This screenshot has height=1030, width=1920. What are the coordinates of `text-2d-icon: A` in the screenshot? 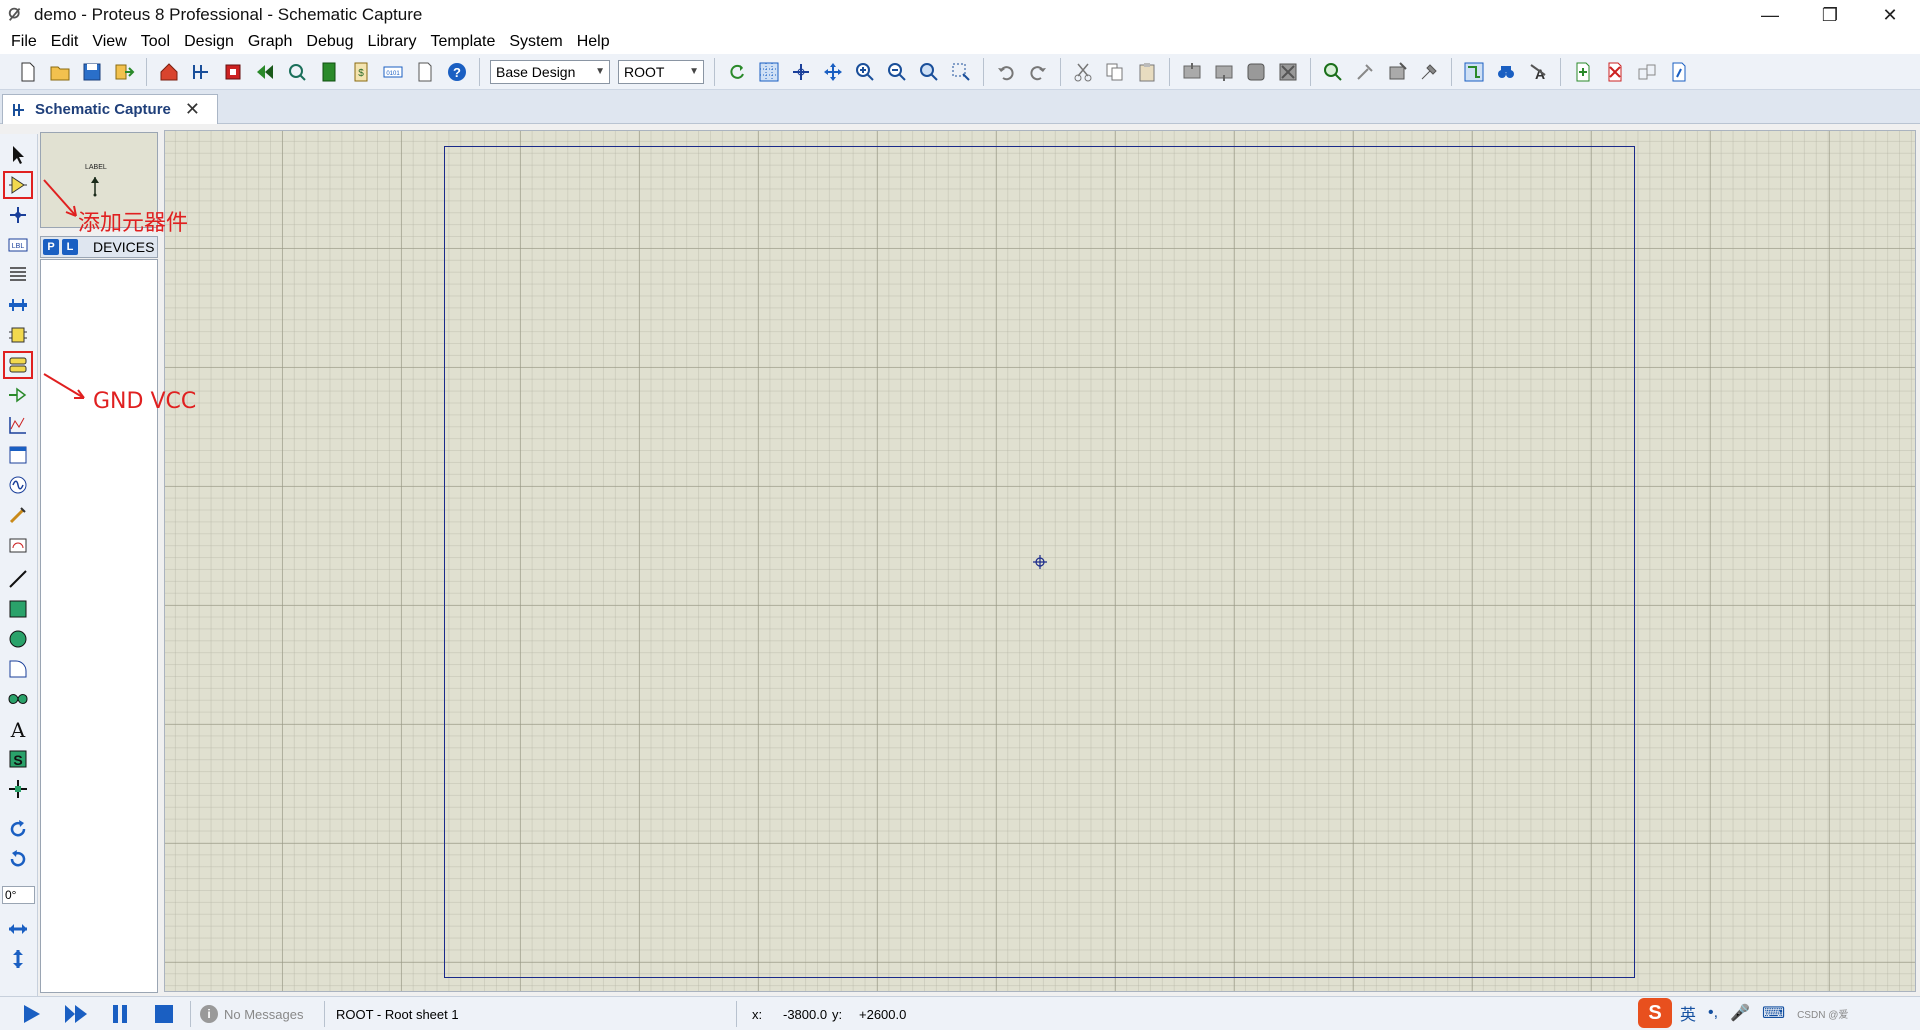 It's located at (18, 729).